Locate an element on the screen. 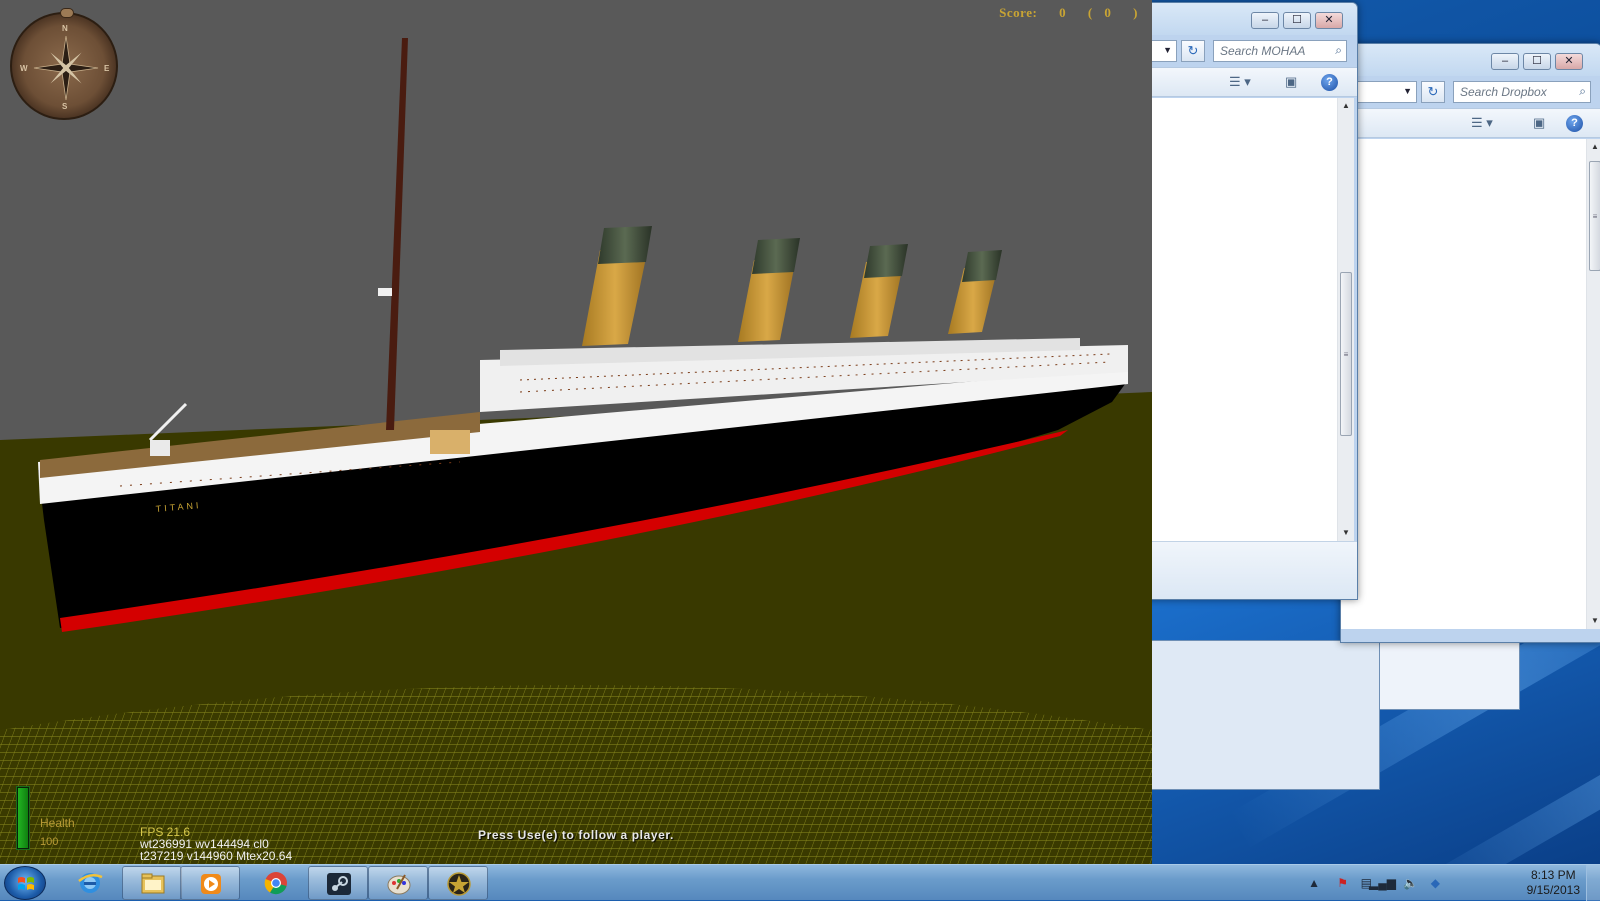 The width and height of the screenshot is (1600, 901). show-desktop-button is located at coordinates (1593, 883).